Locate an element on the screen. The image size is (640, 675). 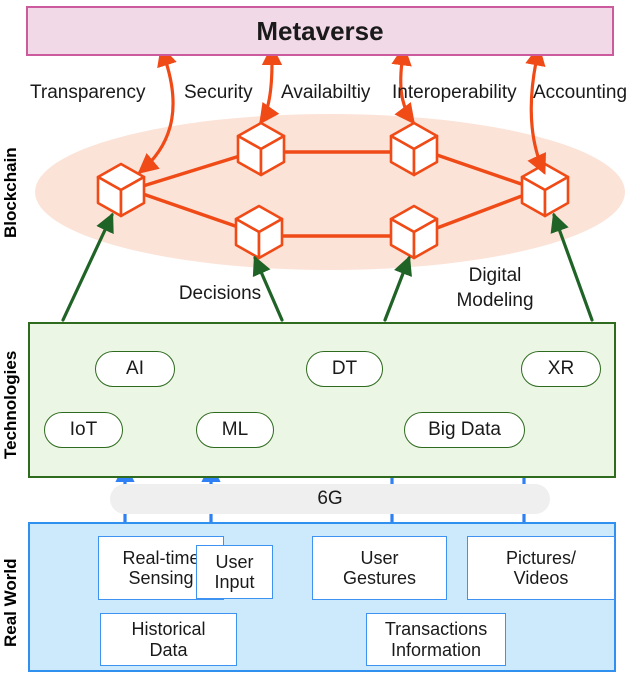
node-top-left-cube is located at coordinates (261, 149).